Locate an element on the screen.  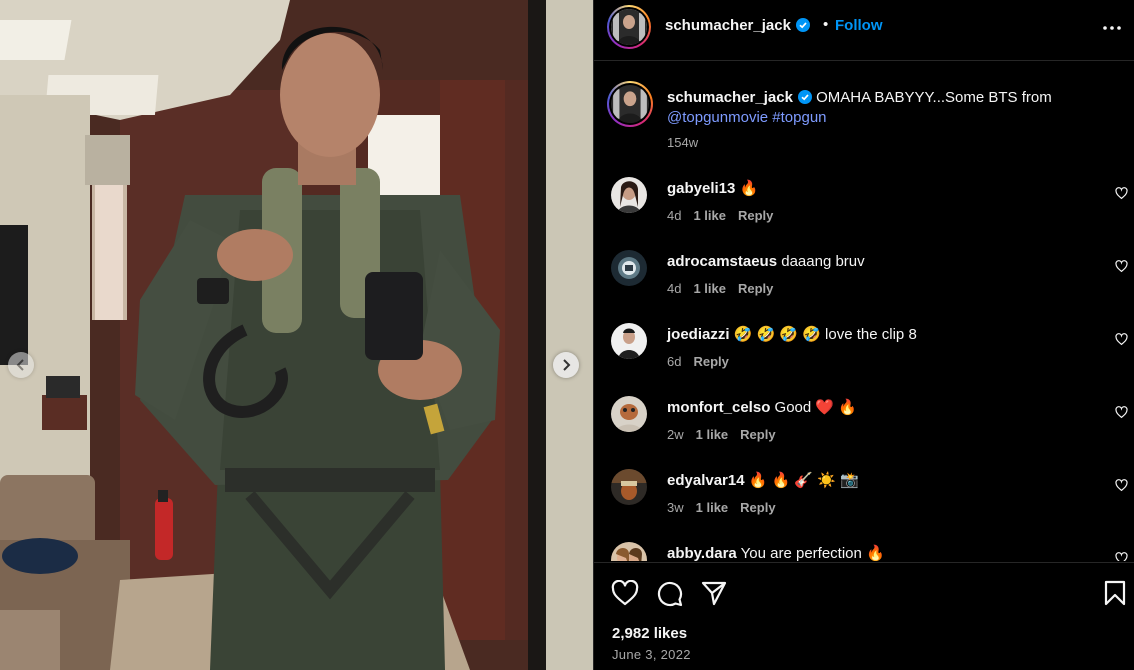
comment-item: abby.dara You are perfection 🔥 is located at coordinates (864, 551).